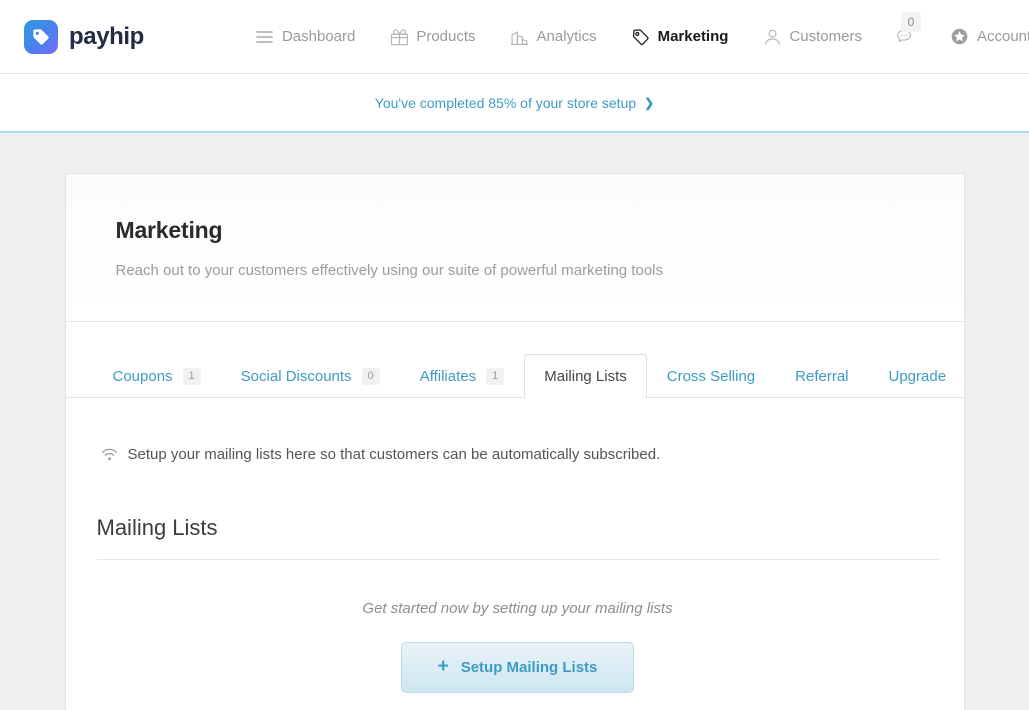 This screenshot has width=1029, height=710. I want to click on setup-mailing-lists-label: Setup Mailing Lists, so click(529, 667).